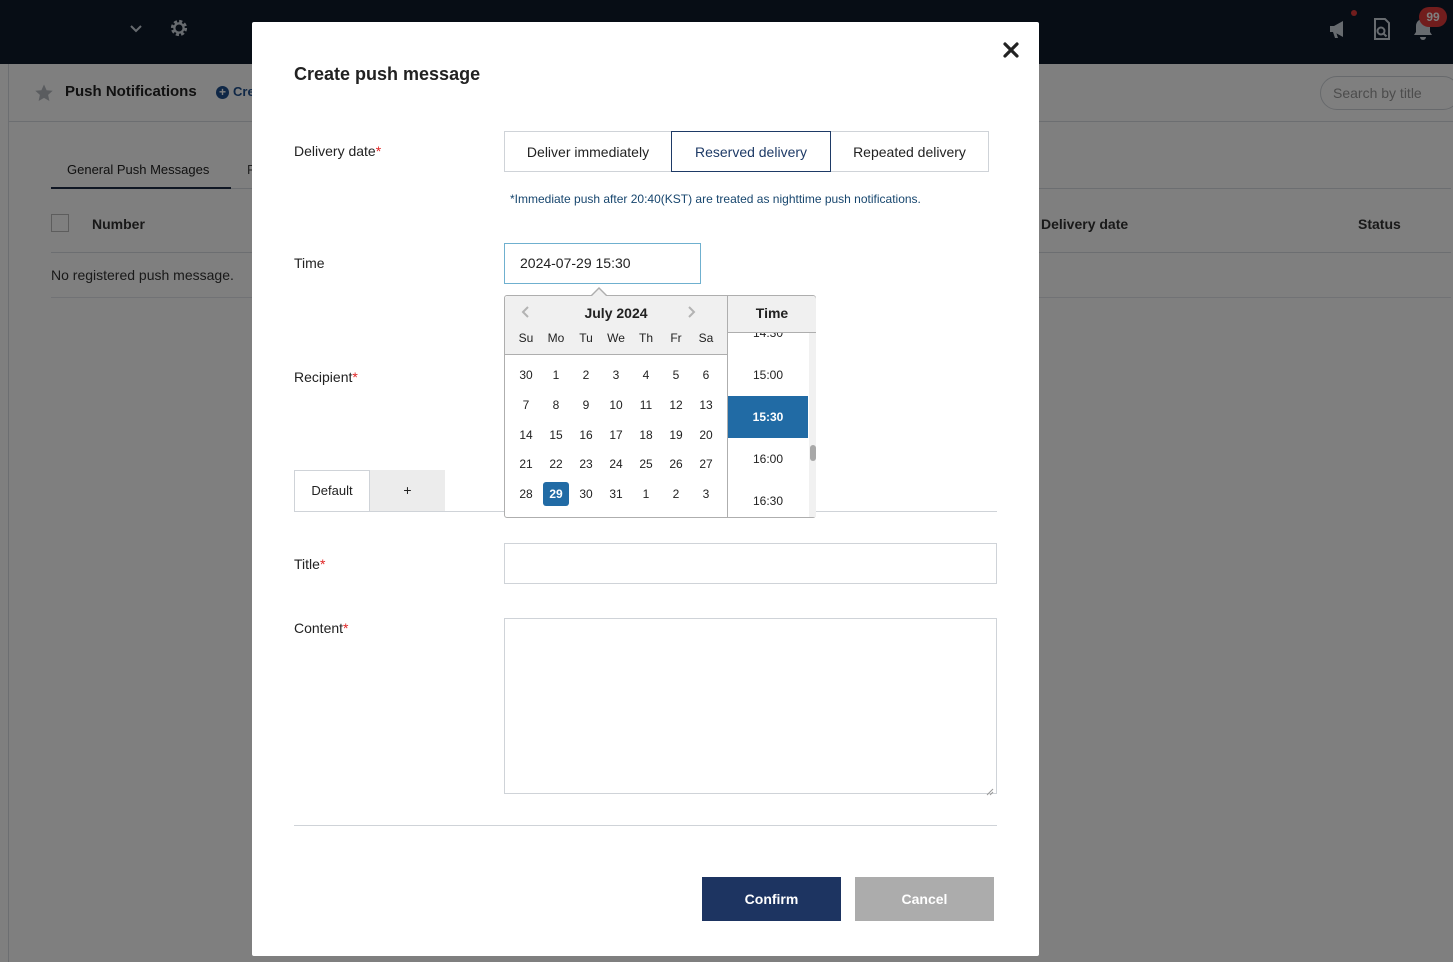  Describe the element at coordinates (676, 435) in the screenshot. I see `day-cell: 19` at that location.